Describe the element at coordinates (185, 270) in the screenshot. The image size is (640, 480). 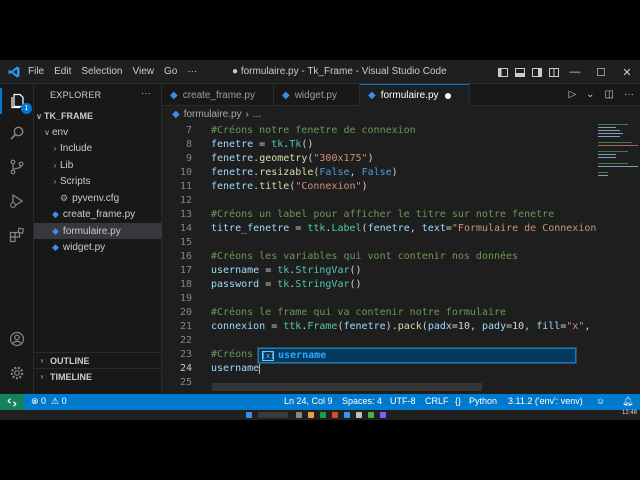
I see `line-number: 17` at that location.